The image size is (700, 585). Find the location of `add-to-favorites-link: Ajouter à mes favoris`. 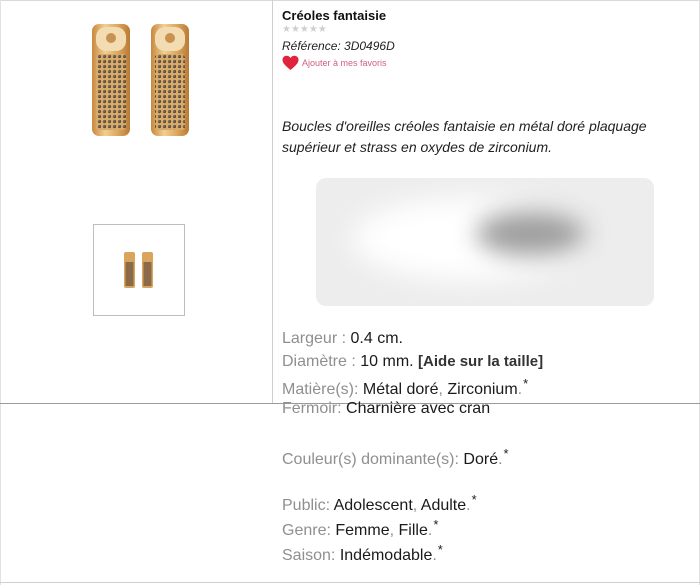

add-to-favorites-link: Ajouter à mes favoris is located at coordinates (334, 63).